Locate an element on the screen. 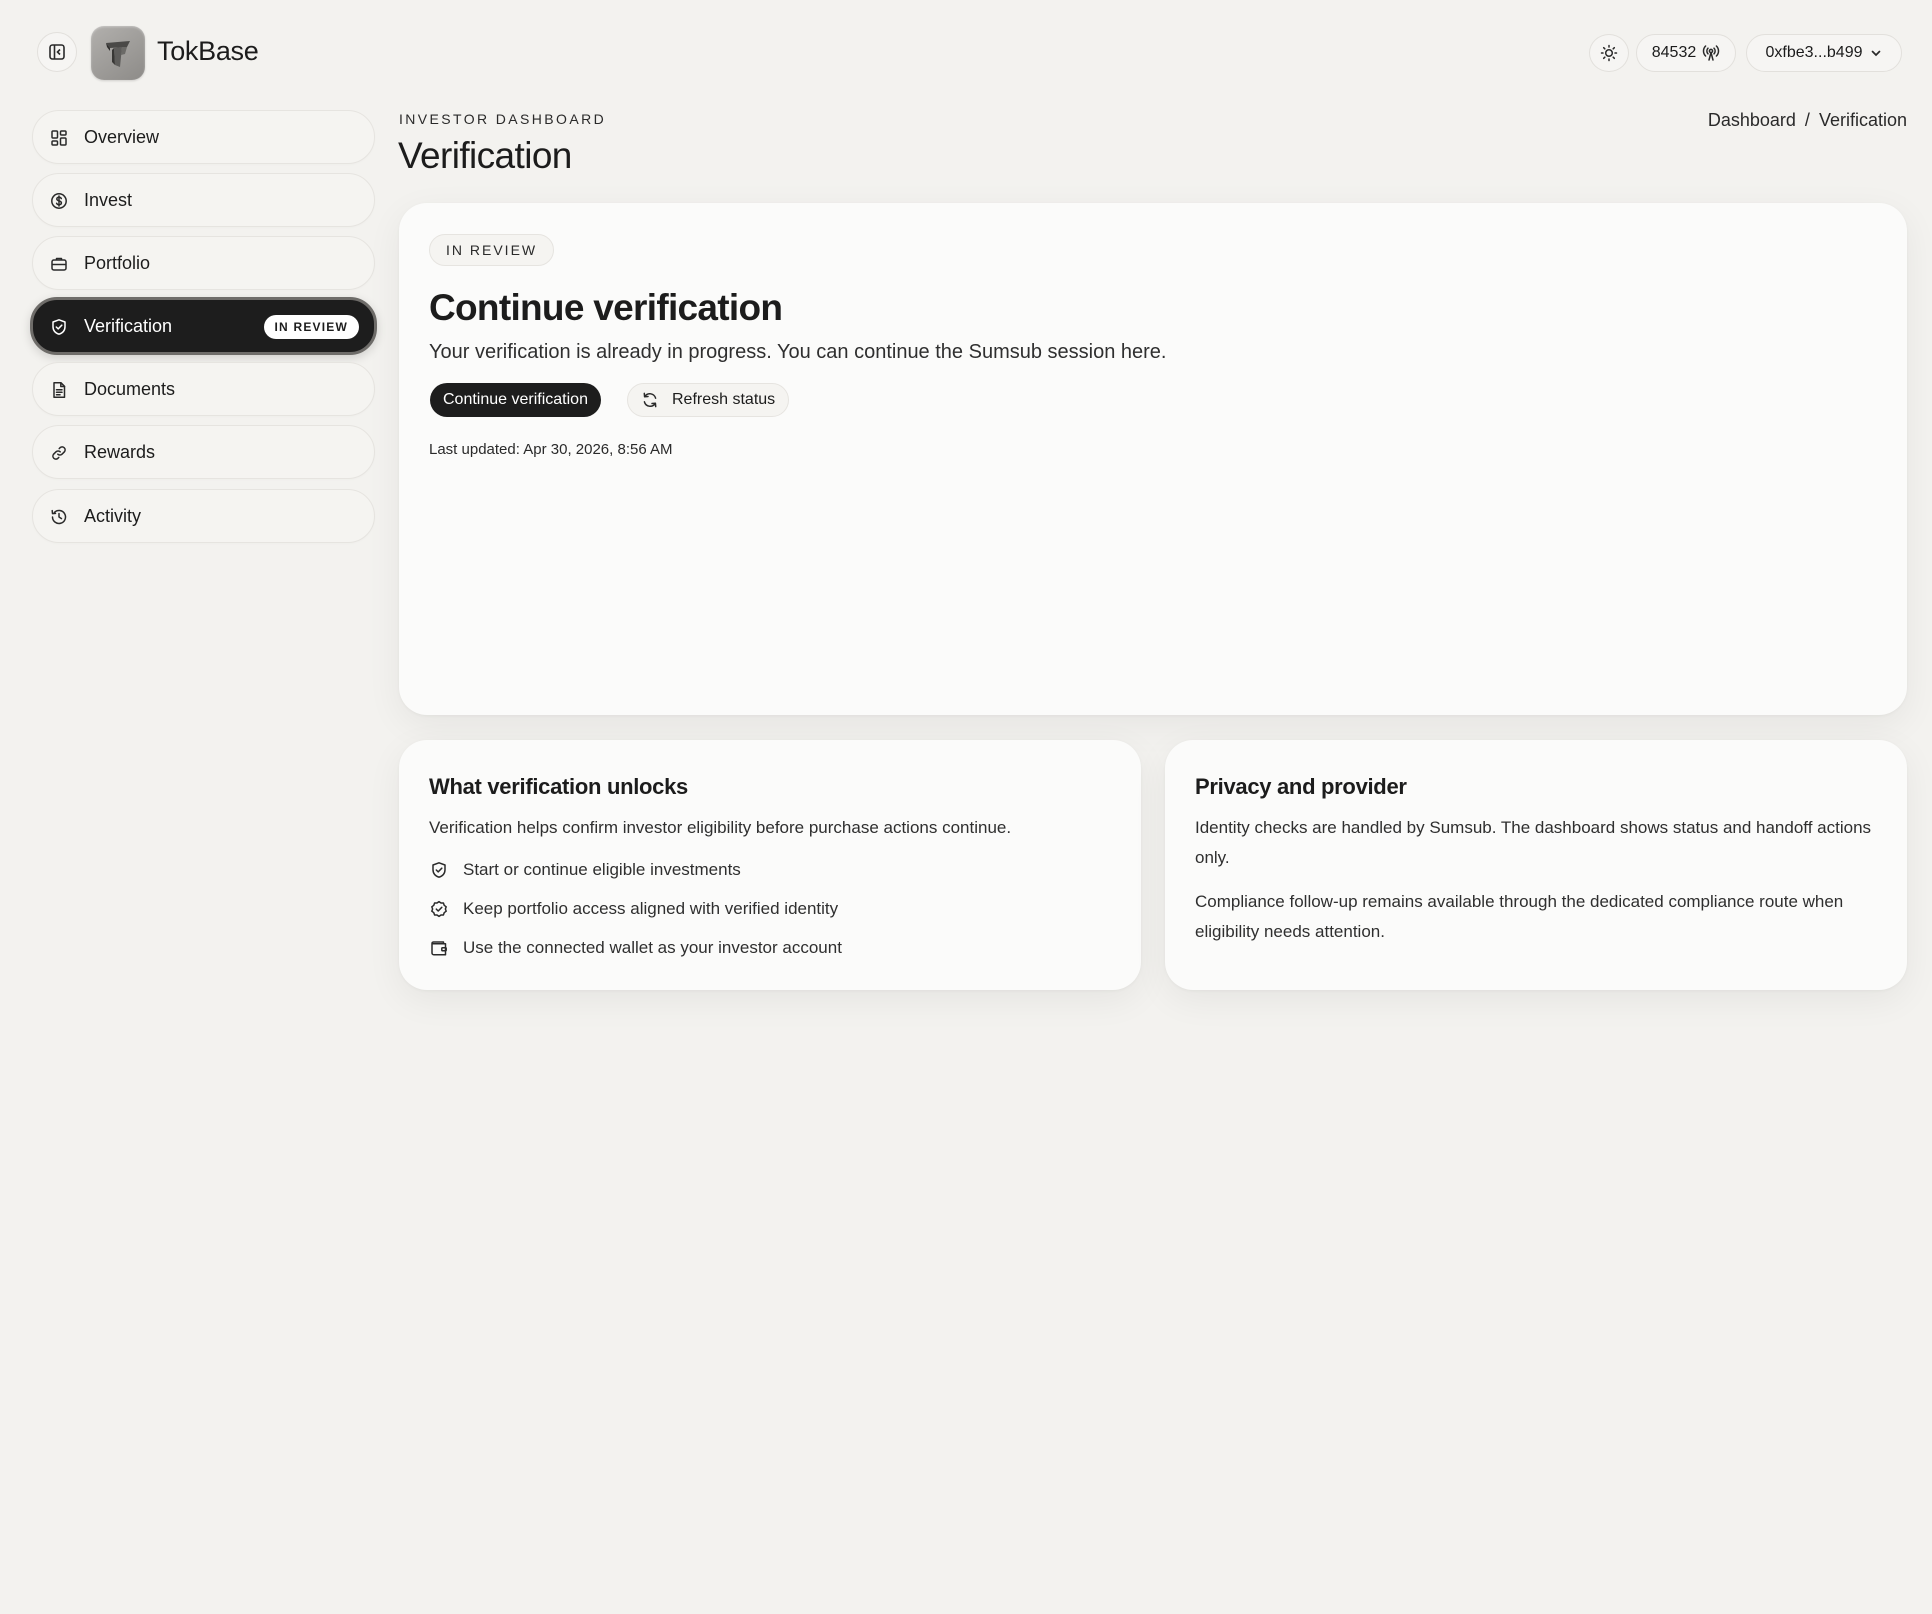 The image size is (1932, 1614). continue-verification-button: Continue verification is located at coordinates (515, 400).